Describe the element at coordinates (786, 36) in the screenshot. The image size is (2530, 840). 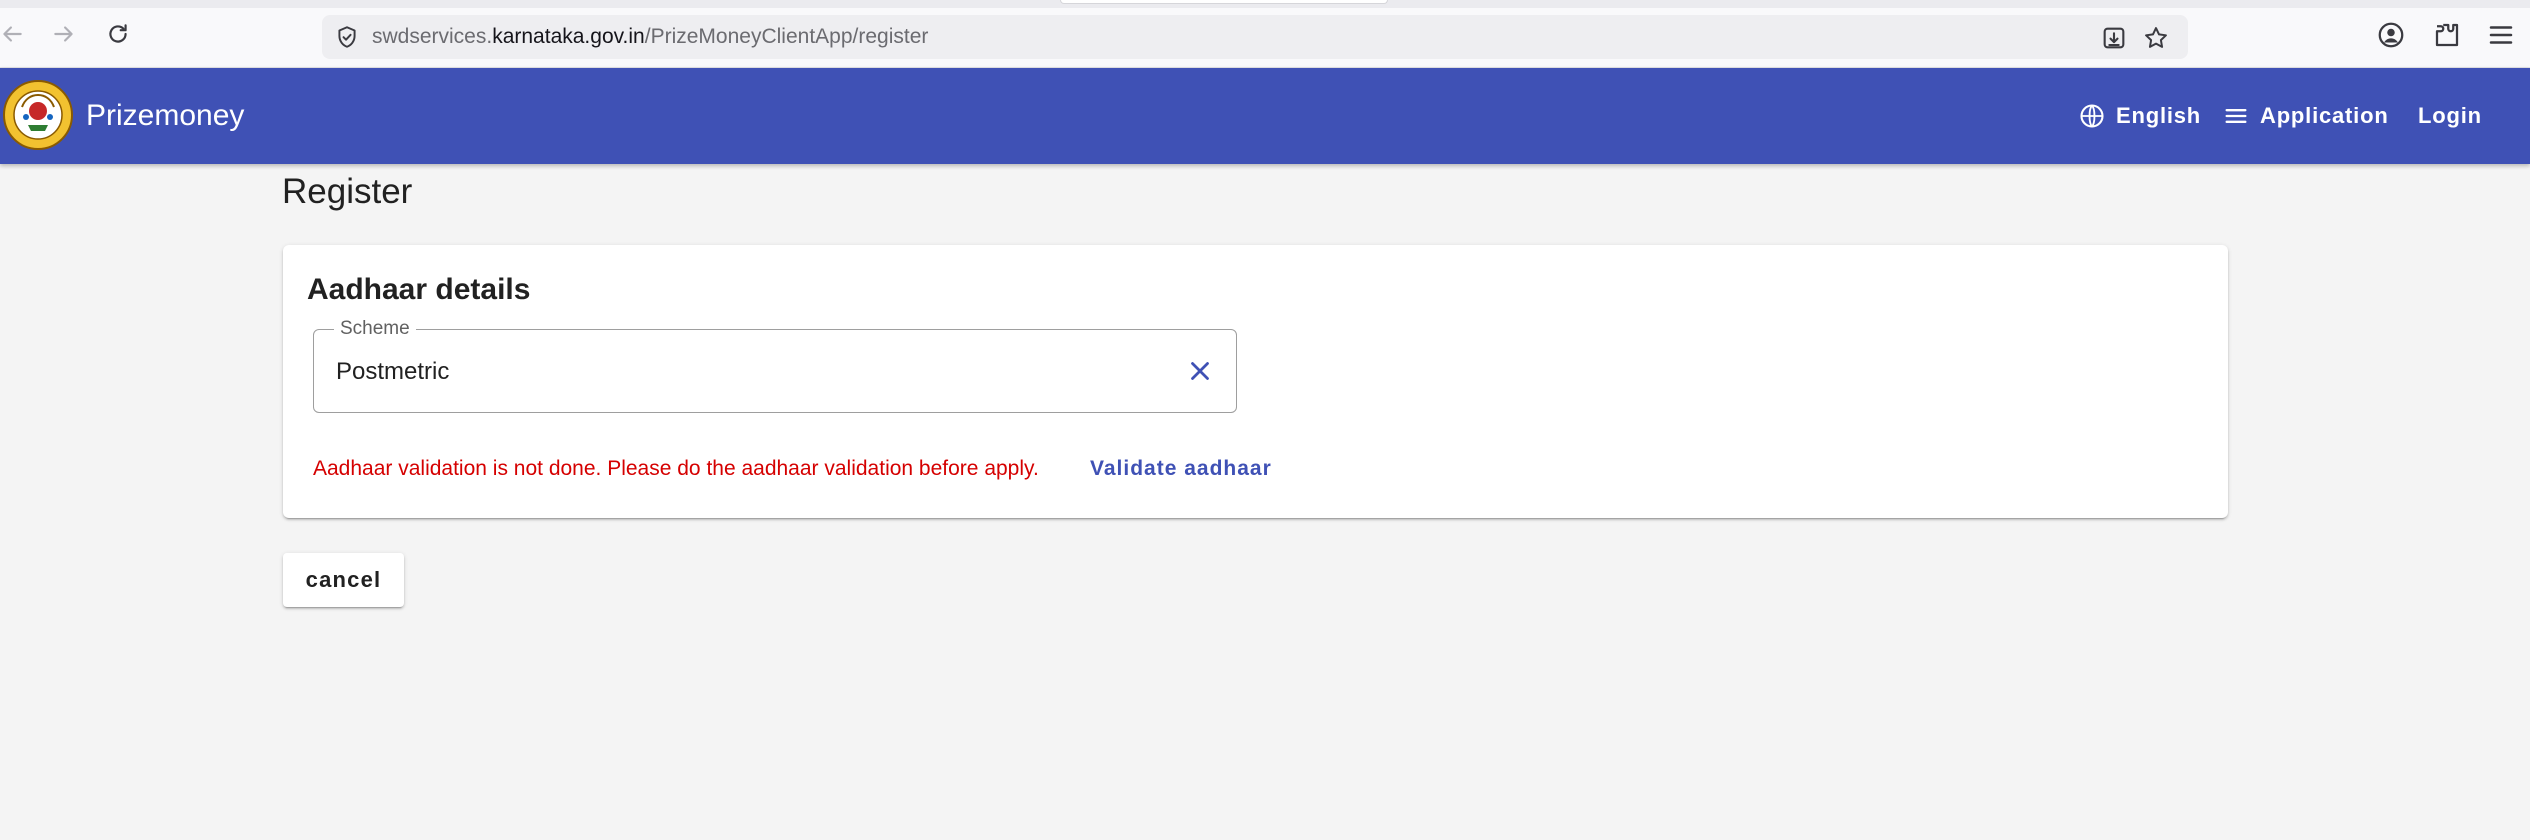
I see `url-path: /PrizeMoneyClientApp/register` at that location.